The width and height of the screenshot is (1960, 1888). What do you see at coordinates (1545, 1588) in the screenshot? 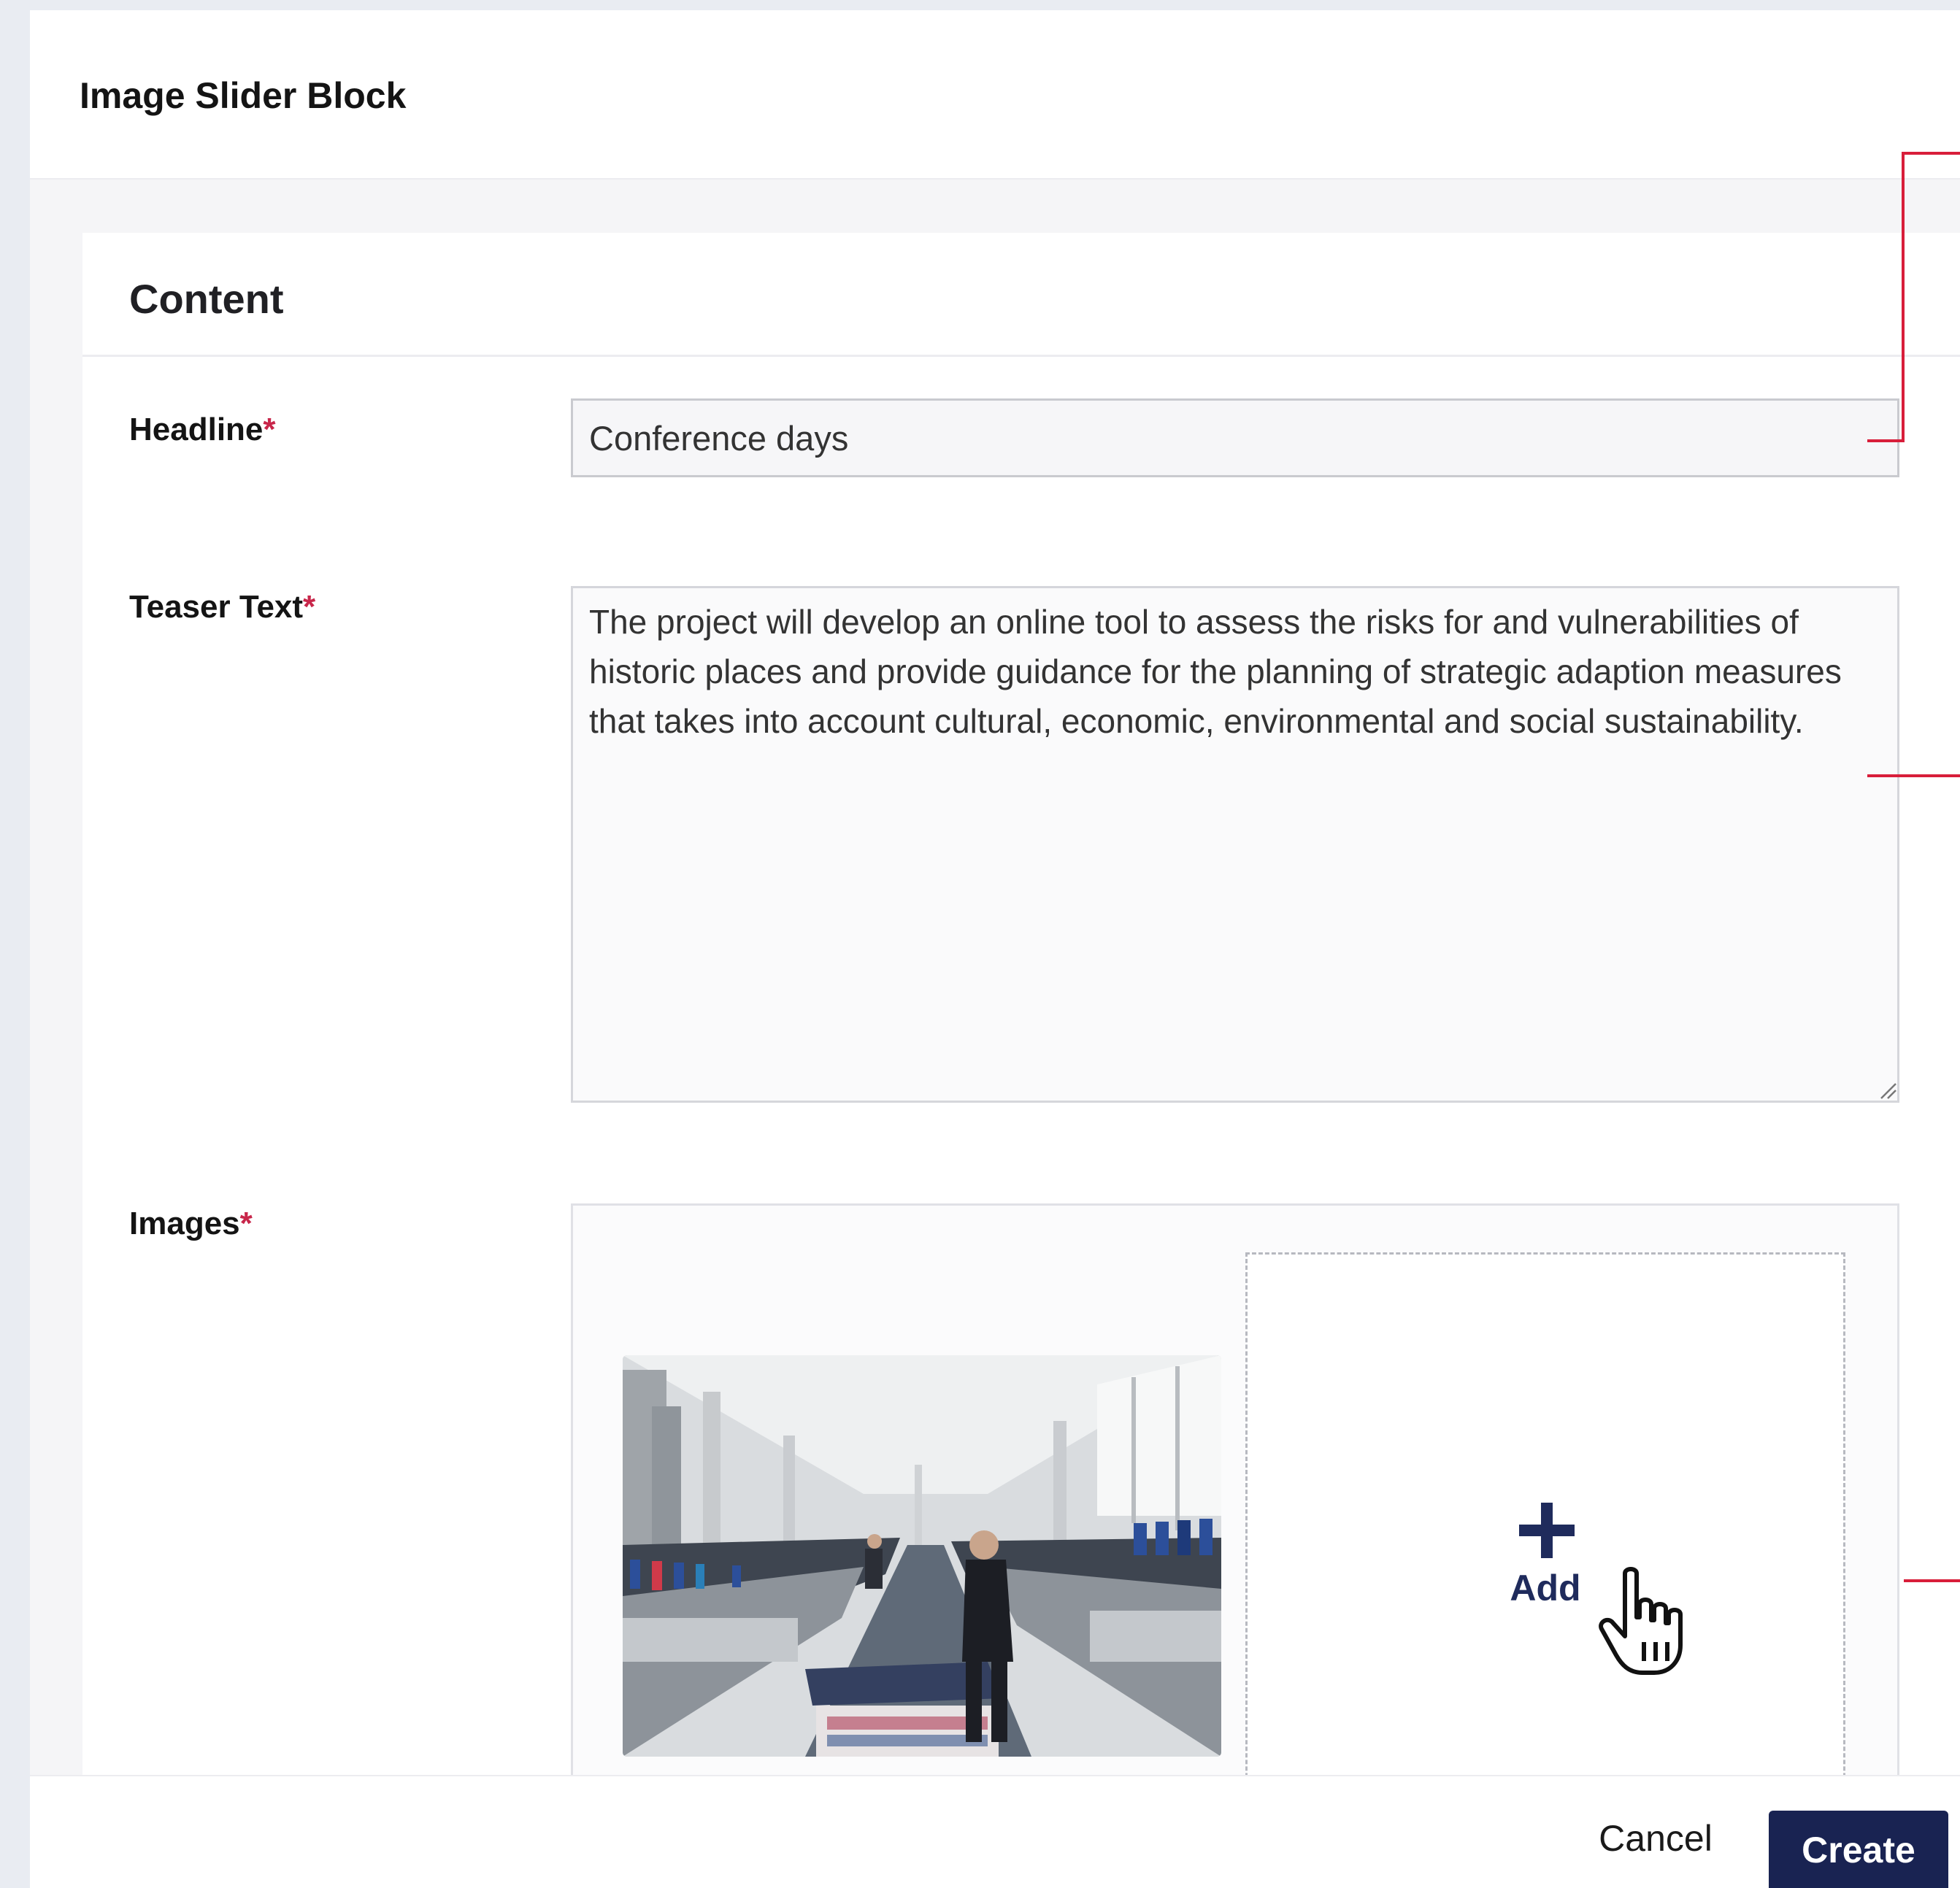
I see `add-image-label: Add` at bounding box center [1545, 1588].